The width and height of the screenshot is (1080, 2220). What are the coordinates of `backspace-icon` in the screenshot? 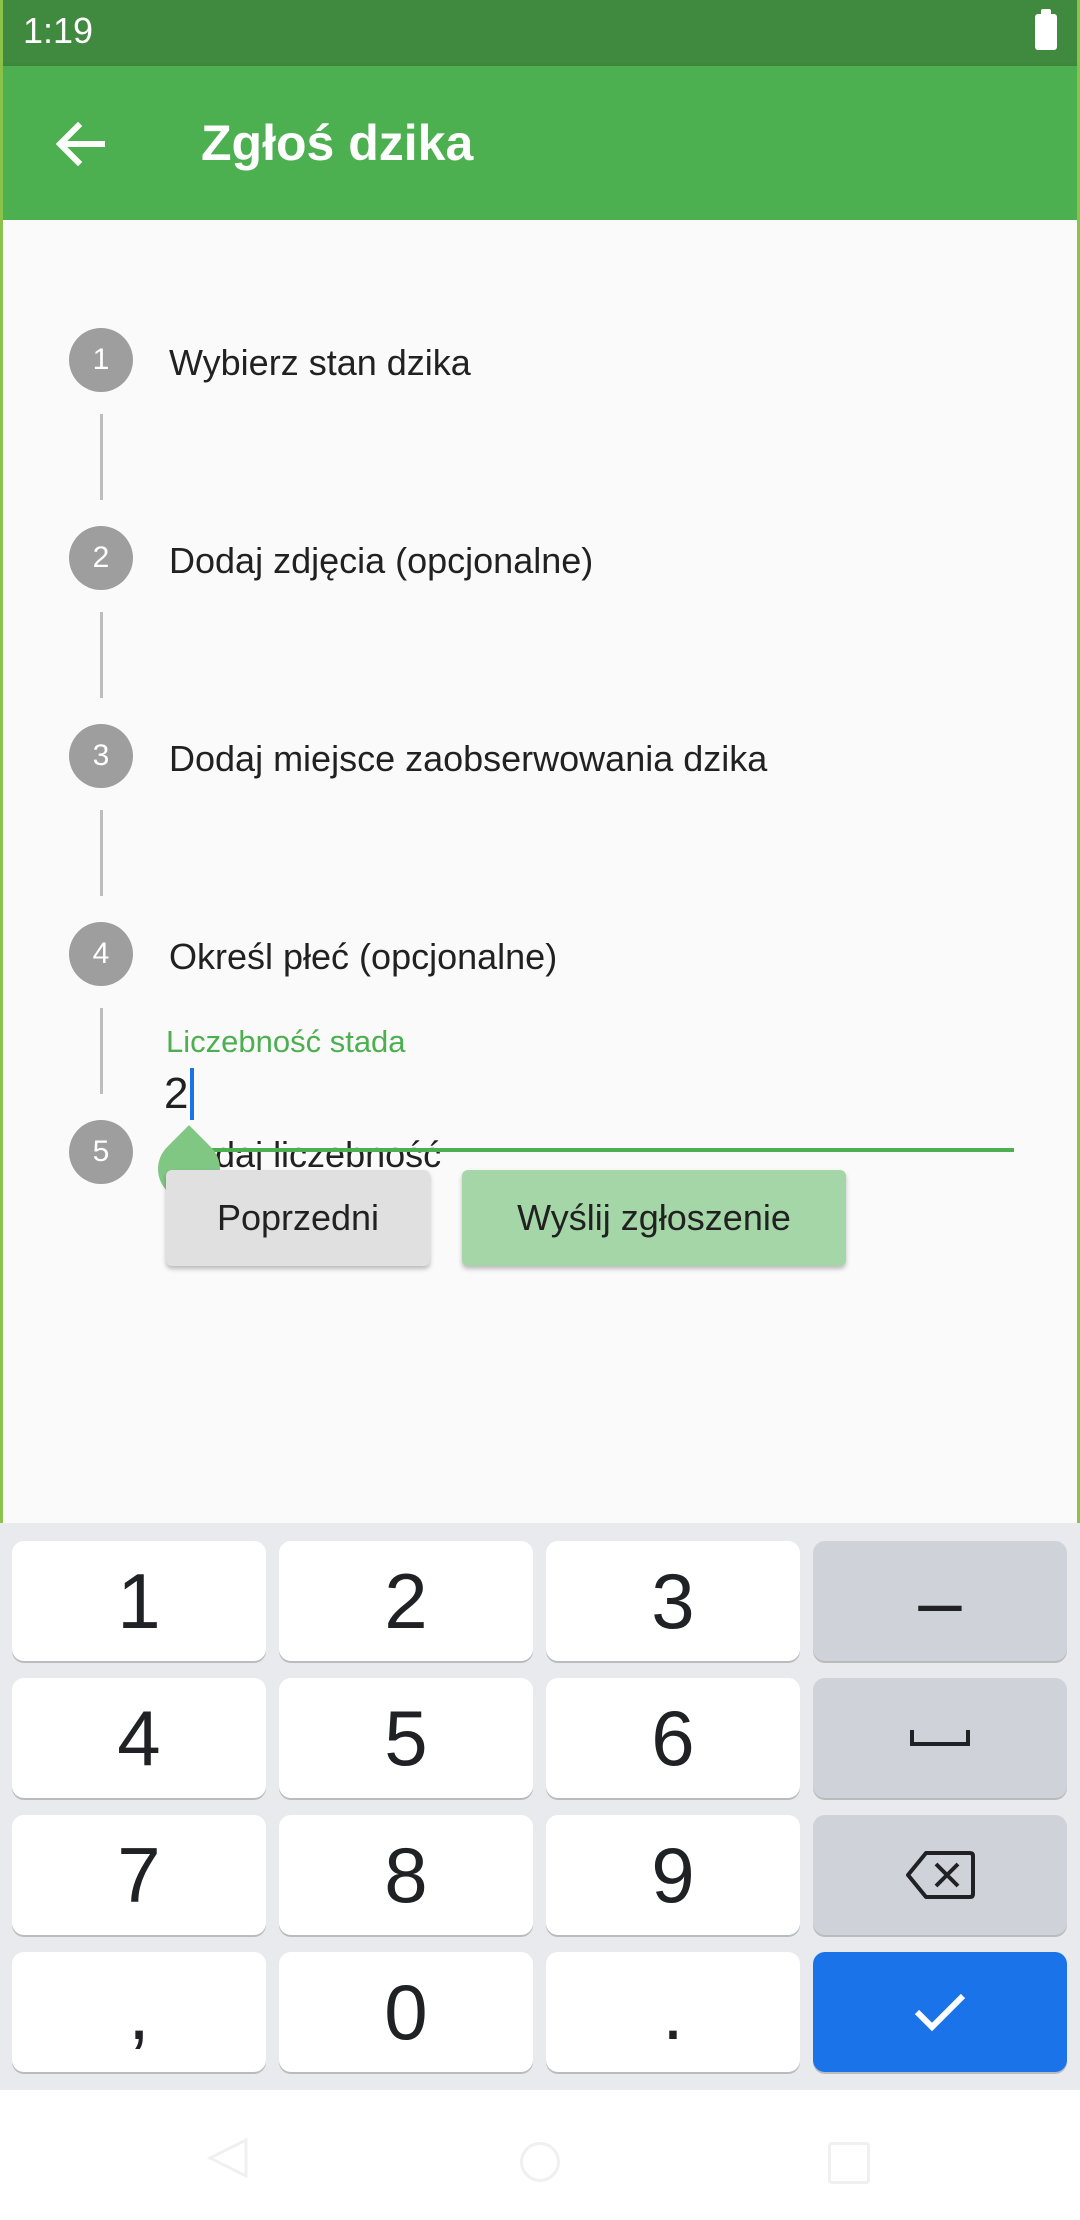 It's located at (940, 1875).